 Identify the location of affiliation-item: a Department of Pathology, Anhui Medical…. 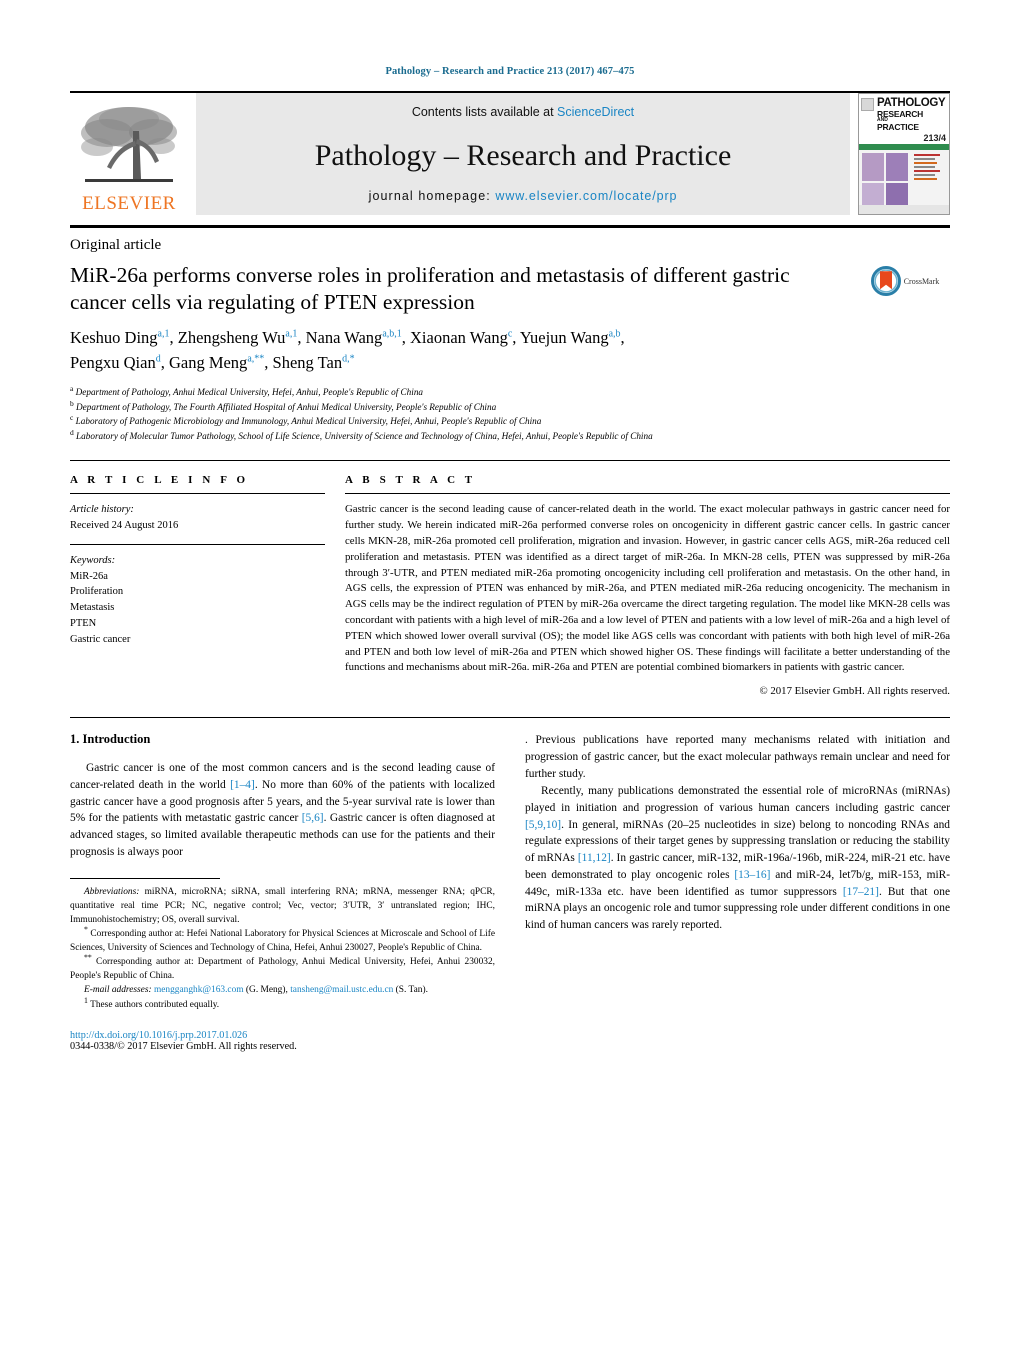
(510, 391).